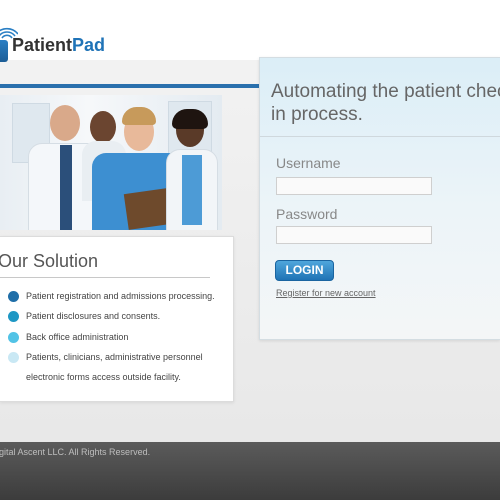  I want to click on footer-copyright: igital Ascent LLC. All Rights Reserved., so click(75, 452).